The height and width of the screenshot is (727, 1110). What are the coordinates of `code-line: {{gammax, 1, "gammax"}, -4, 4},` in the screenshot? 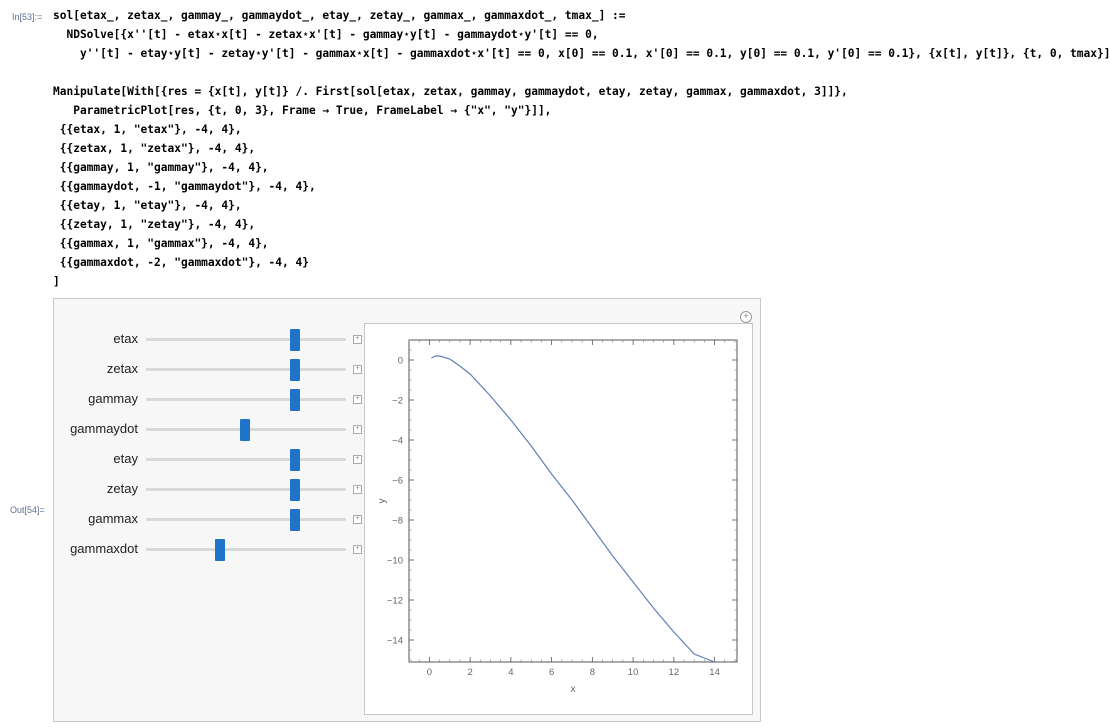 It's located at (161, 243).